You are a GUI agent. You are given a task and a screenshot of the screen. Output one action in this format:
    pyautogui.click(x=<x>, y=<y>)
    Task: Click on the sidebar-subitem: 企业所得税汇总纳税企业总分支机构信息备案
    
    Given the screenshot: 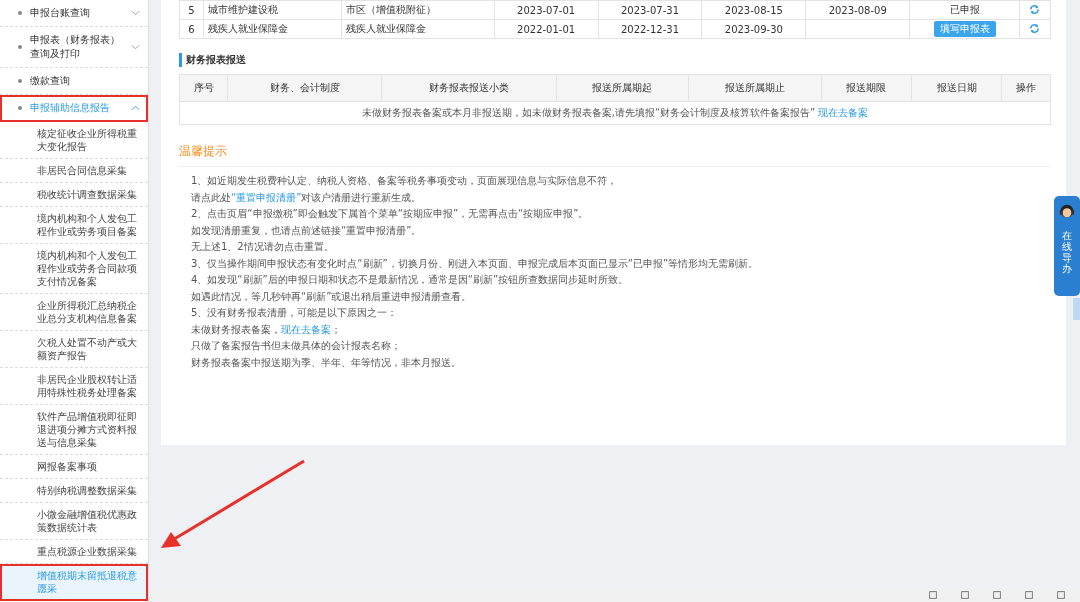 What is the action you would take?
    pyautogui.click(x=74, y=312)
    